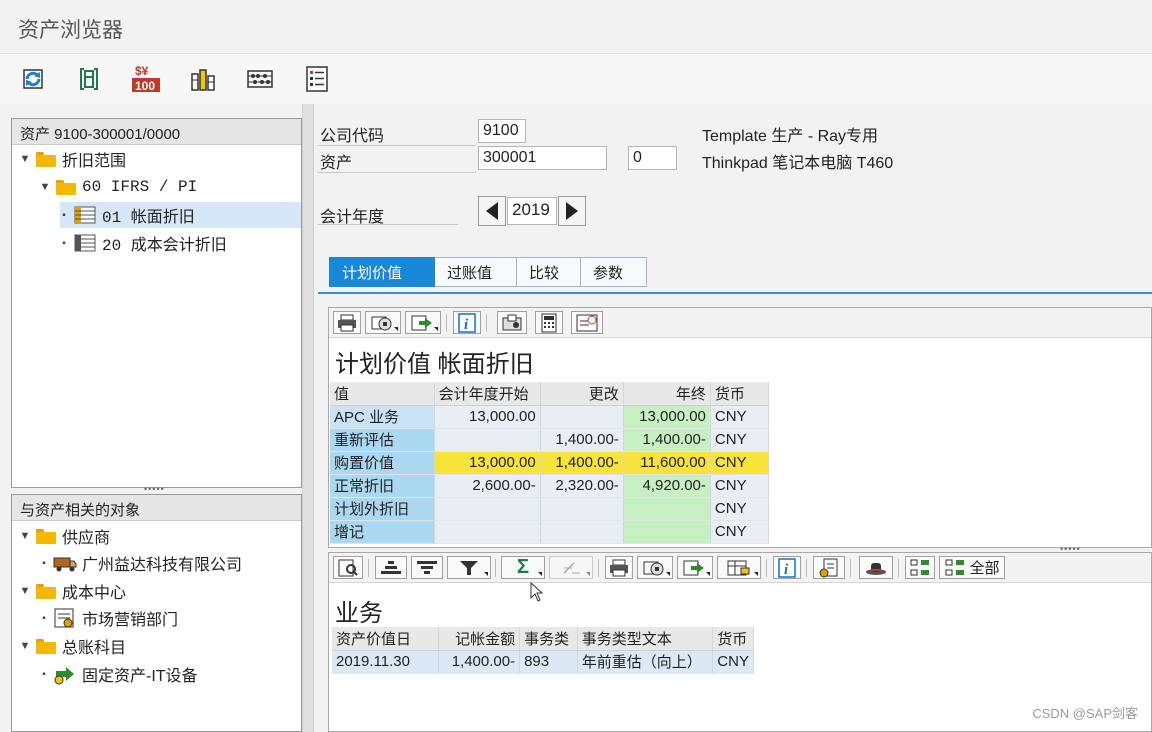 The height and width of the screenshot is (732, 1152). What do you see at coordinates (487, 394) in the screenshot?
I see `column-header: 会计年度开始` at bounding box center [487, 394].